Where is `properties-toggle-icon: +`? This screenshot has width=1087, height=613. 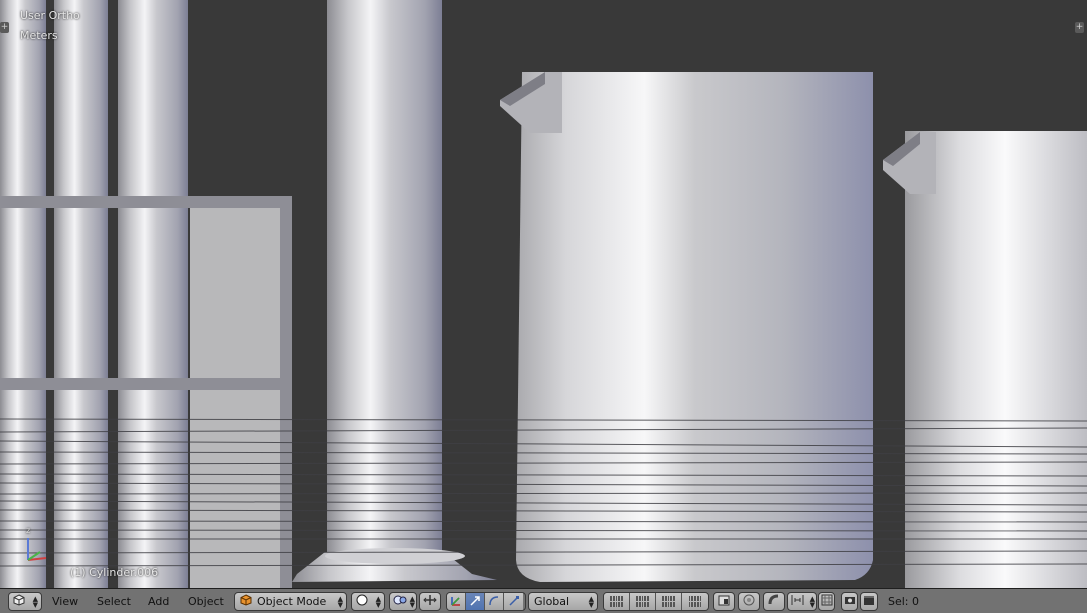
properties-toggle-icon: + is located at coordinates (1079, 27).